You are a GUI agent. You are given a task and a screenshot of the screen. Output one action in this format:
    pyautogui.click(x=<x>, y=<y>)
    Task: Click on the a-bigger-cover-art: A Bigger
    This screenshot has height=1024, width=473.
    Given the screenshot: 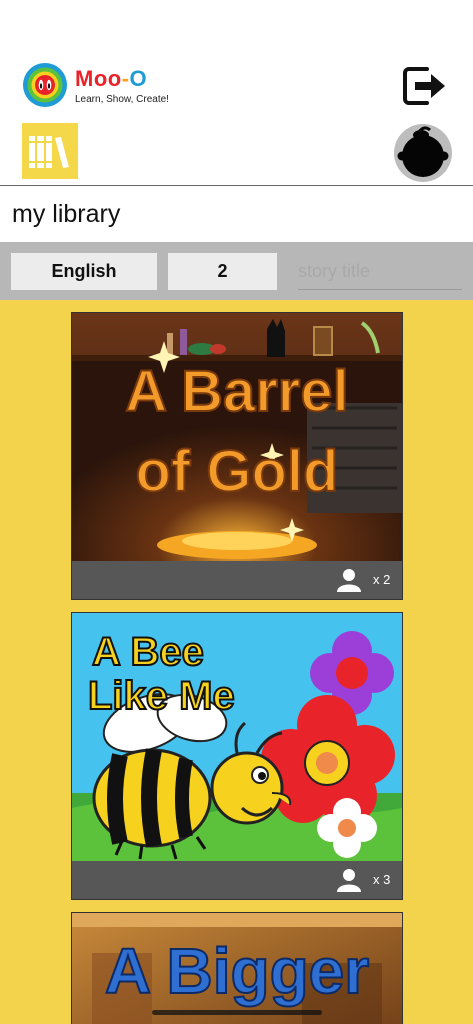 What is the action you would take?
    pyautogui.click(x=237, y=968)
    